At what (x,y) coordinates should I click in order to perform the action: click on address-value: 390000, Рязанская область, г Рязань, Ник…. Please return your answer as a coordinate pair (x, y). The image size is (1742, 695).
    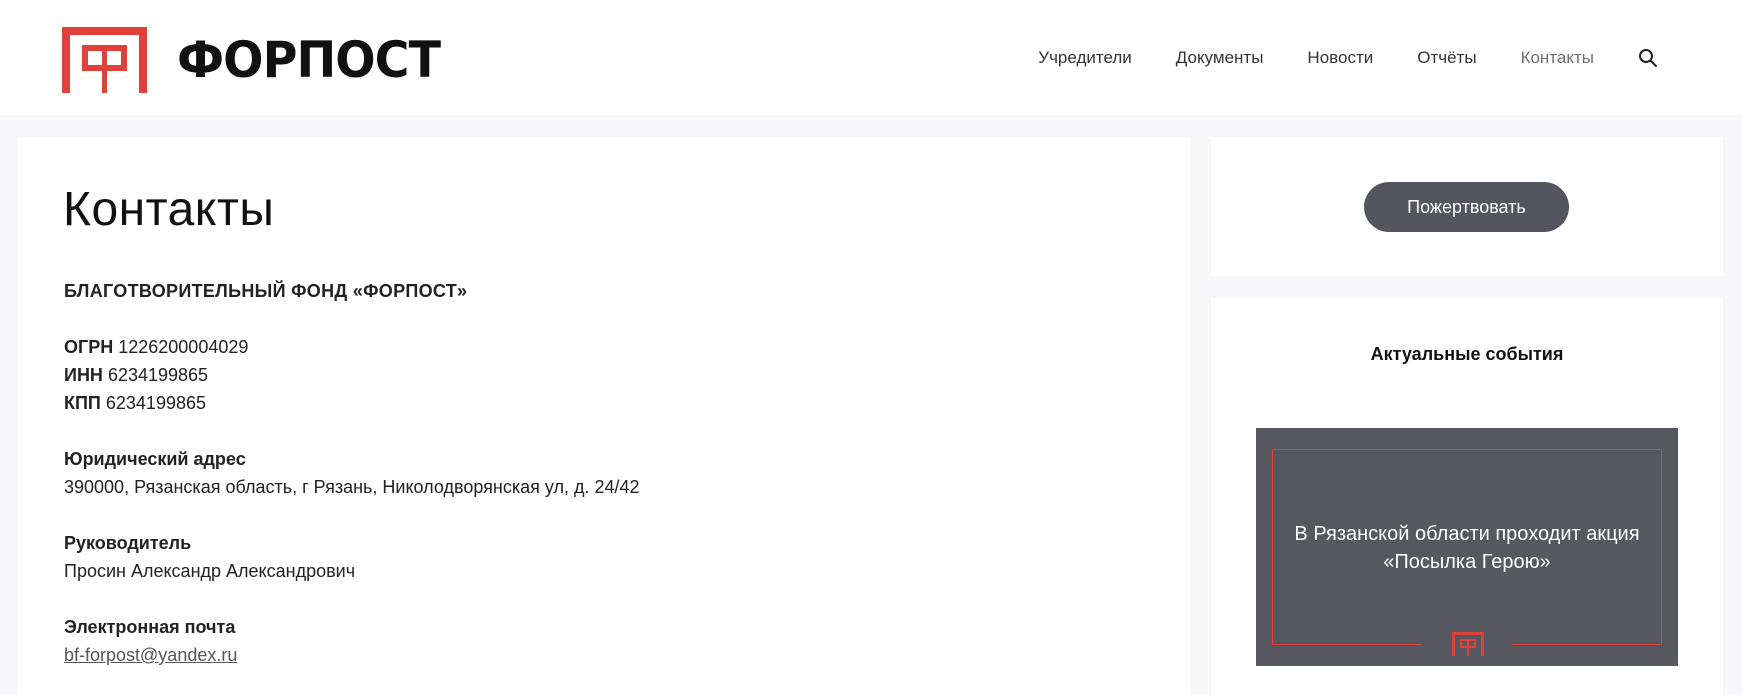
    Looking at the image, I should click on (352, 487).